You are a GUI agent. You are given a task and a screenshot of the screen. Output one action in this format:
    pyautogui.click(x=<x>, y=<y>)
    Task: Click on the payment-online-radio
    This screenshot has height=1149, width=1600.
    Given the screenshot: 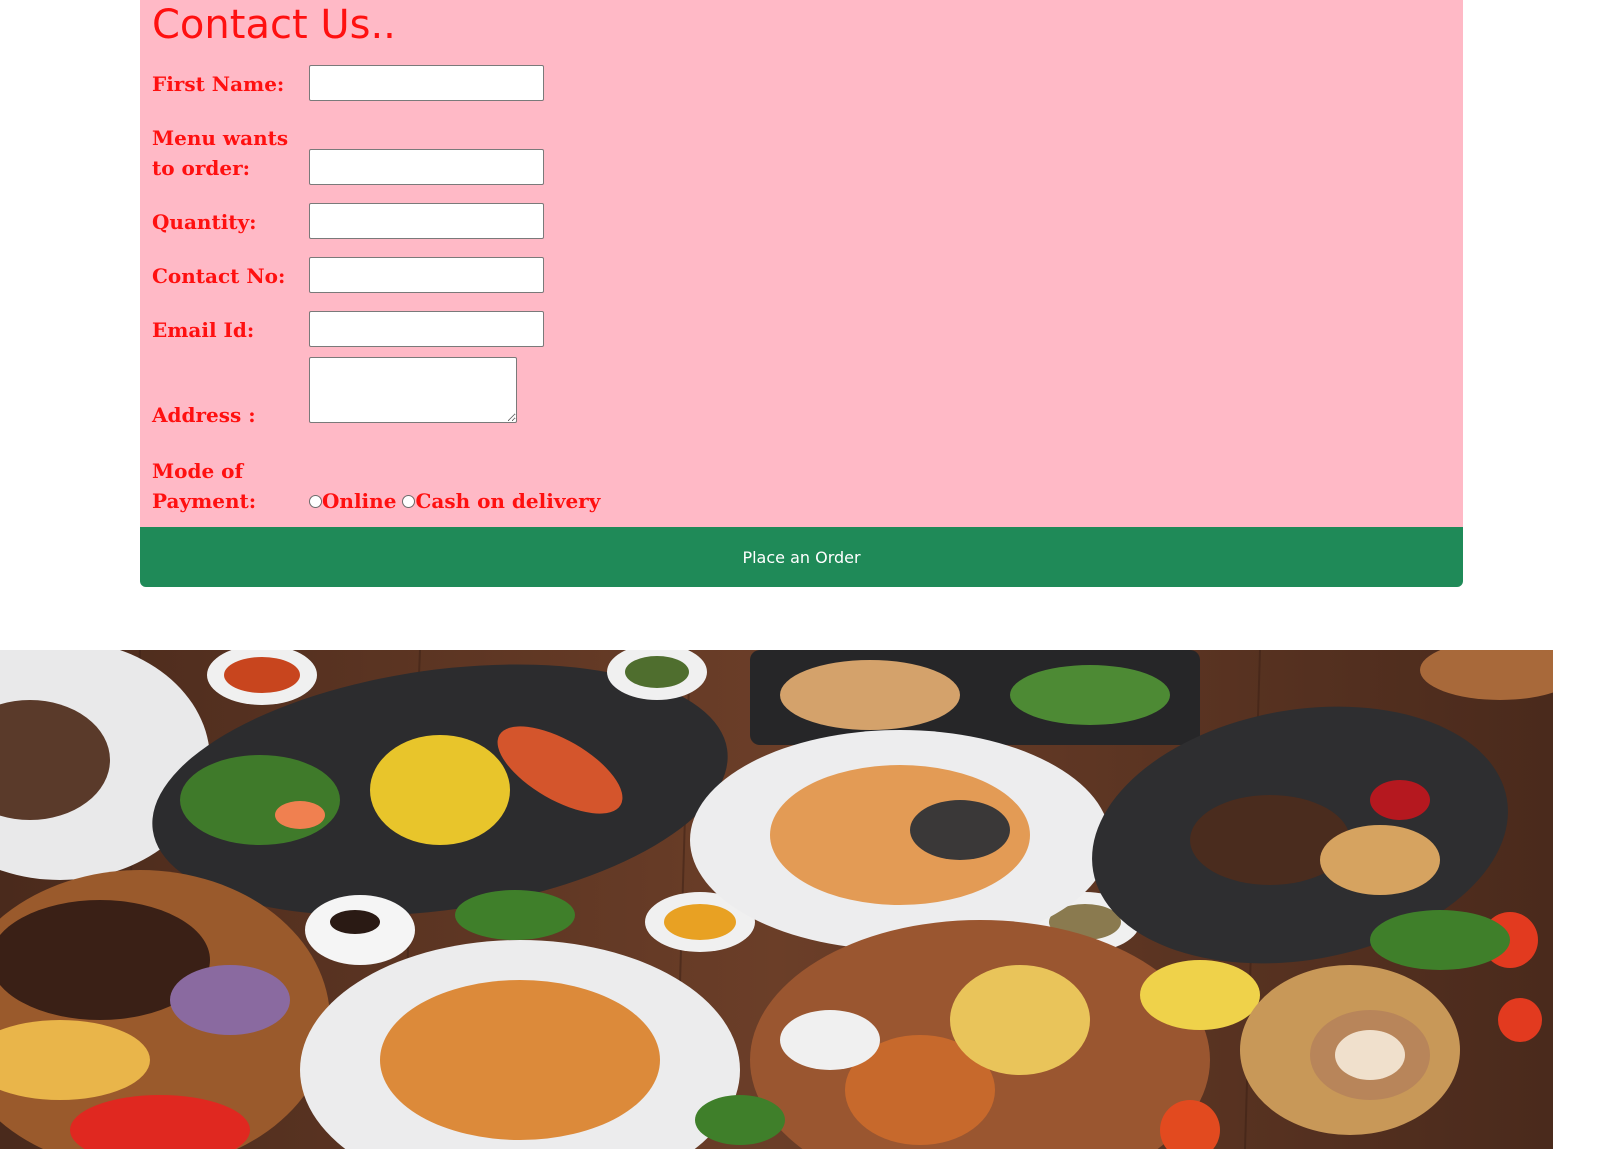 What is the action you would take?
    pyautogui.click(x=315, y=501)
    